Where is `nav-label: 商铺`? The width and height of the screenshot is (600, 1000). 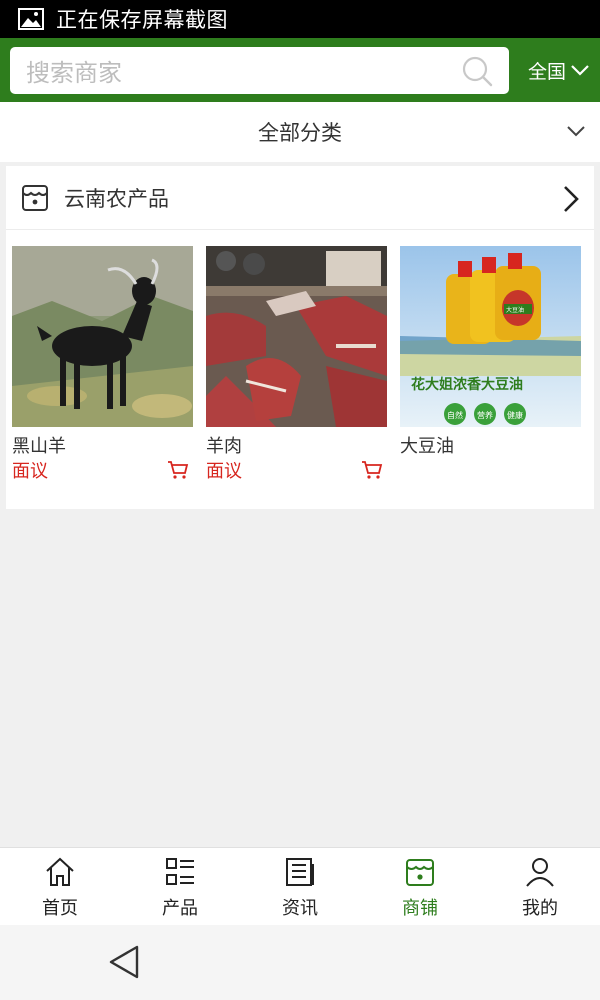
nav-label: 商铺 is located at coordinates (420, 908).